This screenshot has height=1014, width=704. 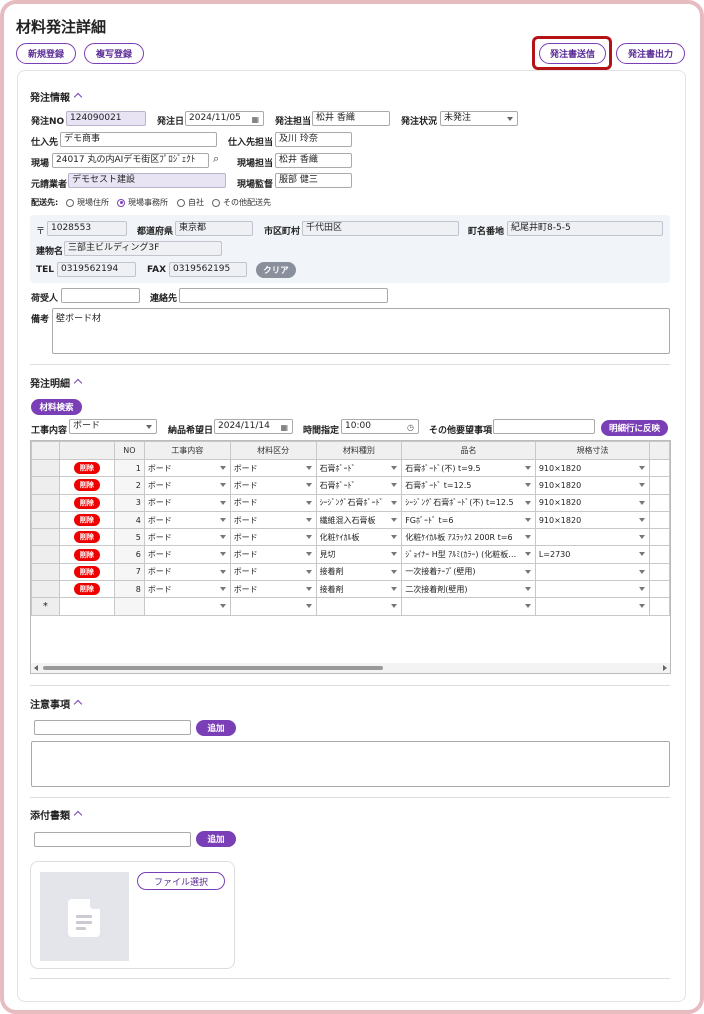 What do you see at coordinates (147, 180) in the screenshot?
I see `contractor-field: デモセスト建設` at bounding box center [147, 180].